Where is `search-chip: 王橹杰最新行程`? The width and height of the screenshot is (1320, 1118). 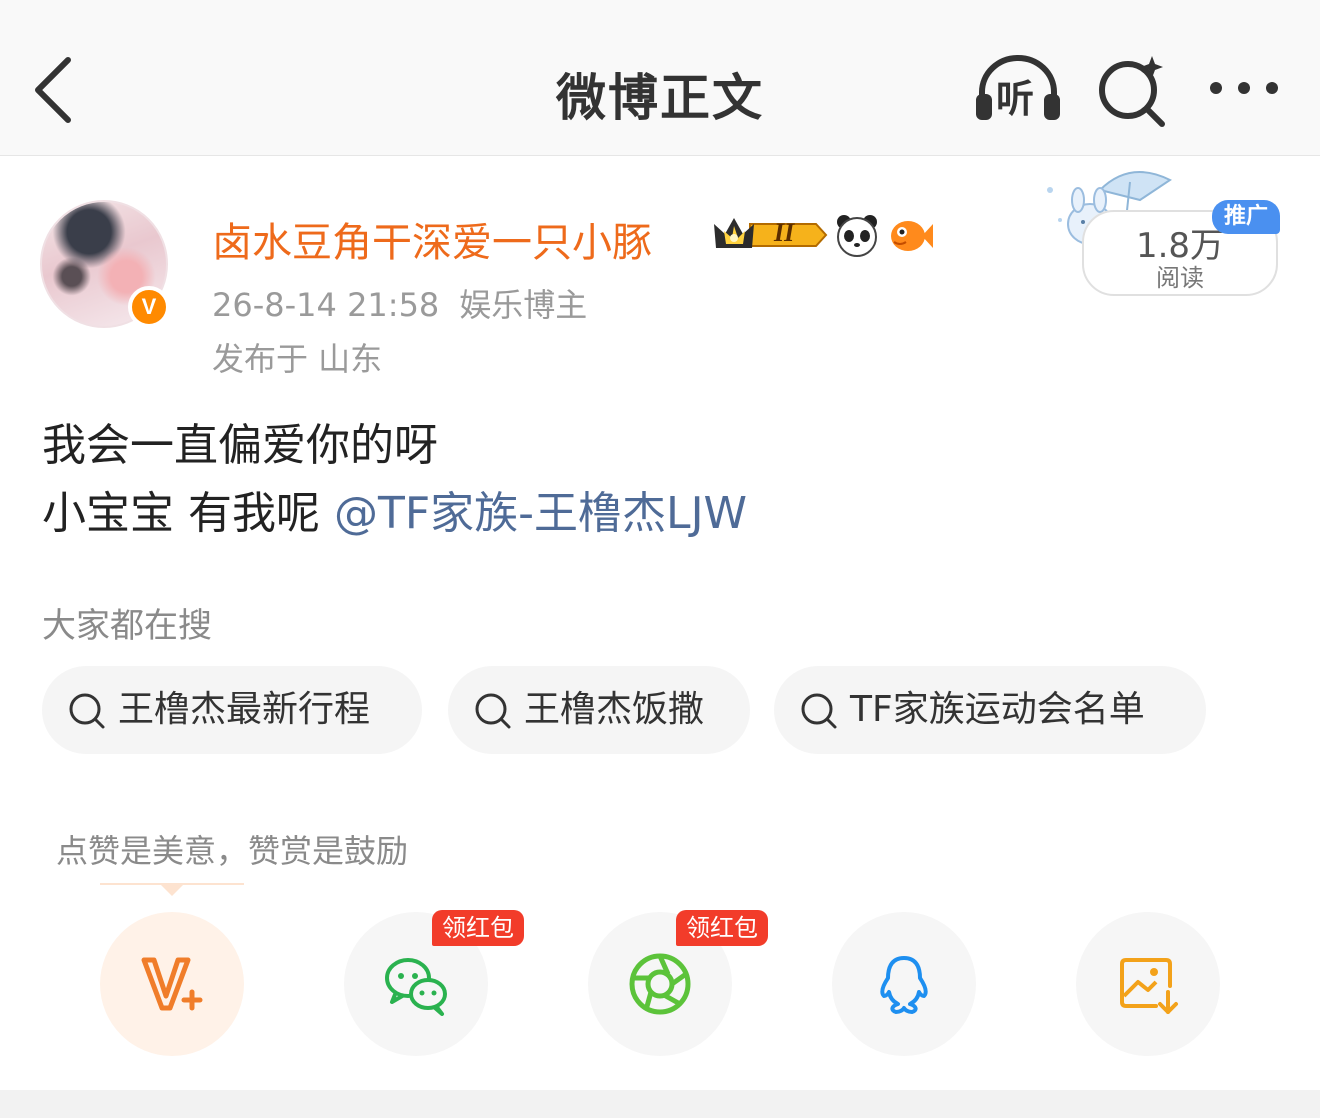
search-chip: 王橹杰最新行程 is located at coordinates (232, 710).